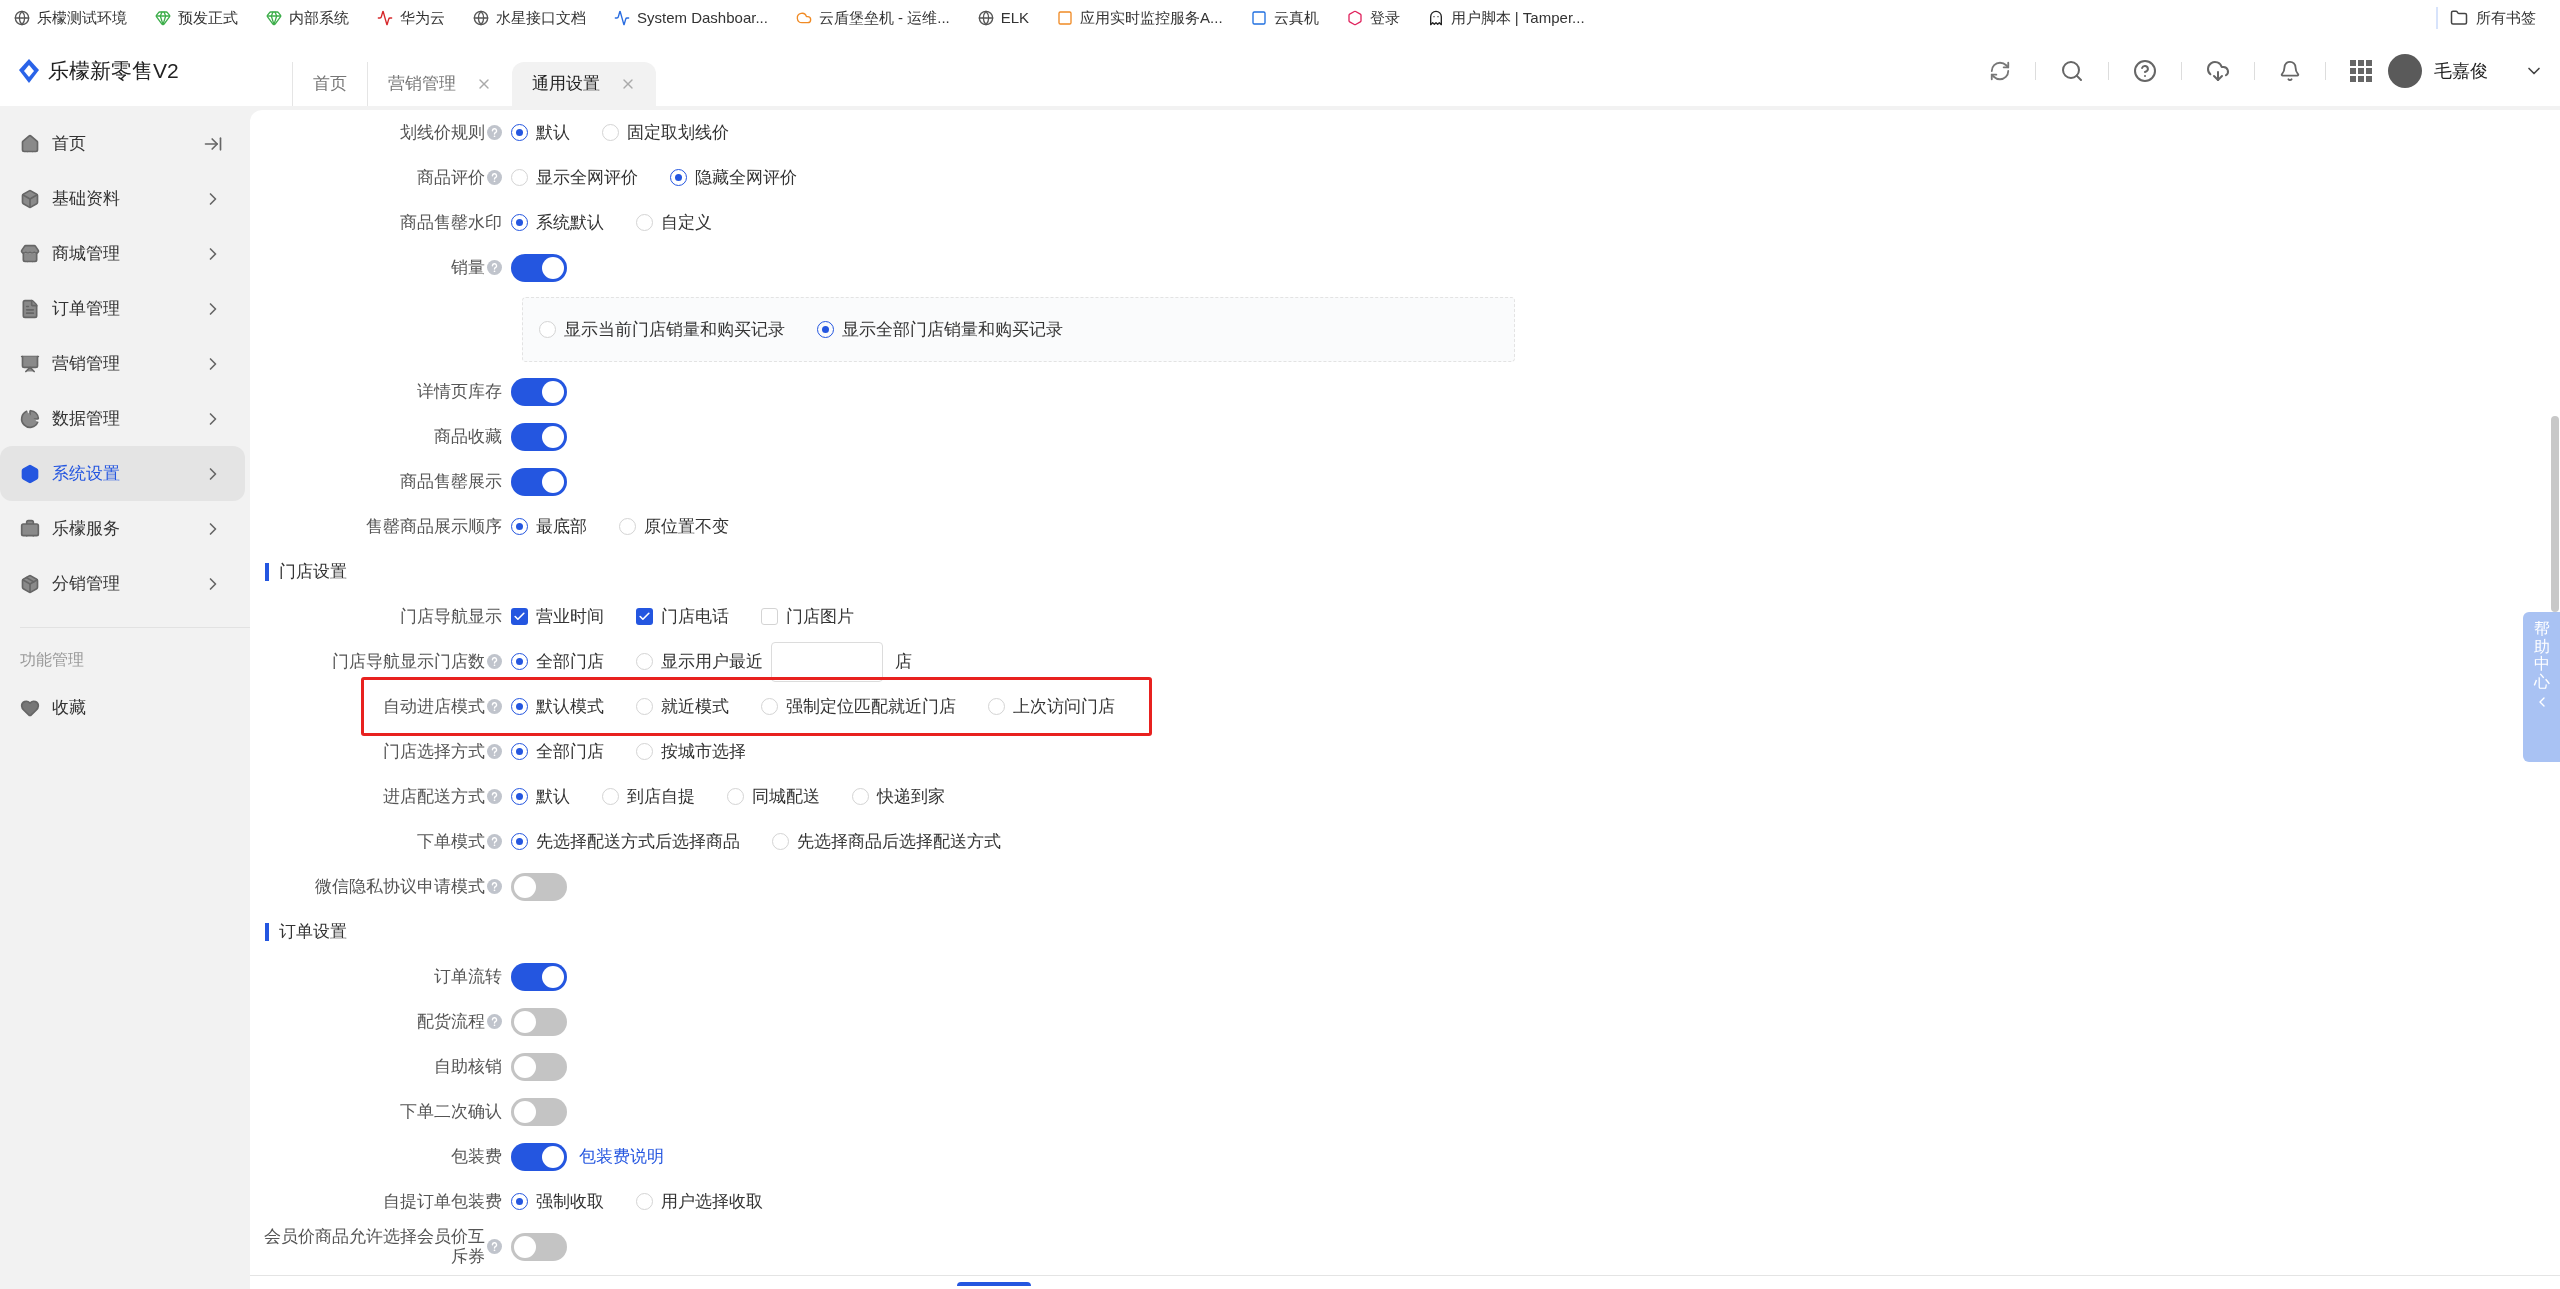 This screenshot has width=2560, height=1289. I want to click on sidebar-item: 分销管理, so click(122, 583).